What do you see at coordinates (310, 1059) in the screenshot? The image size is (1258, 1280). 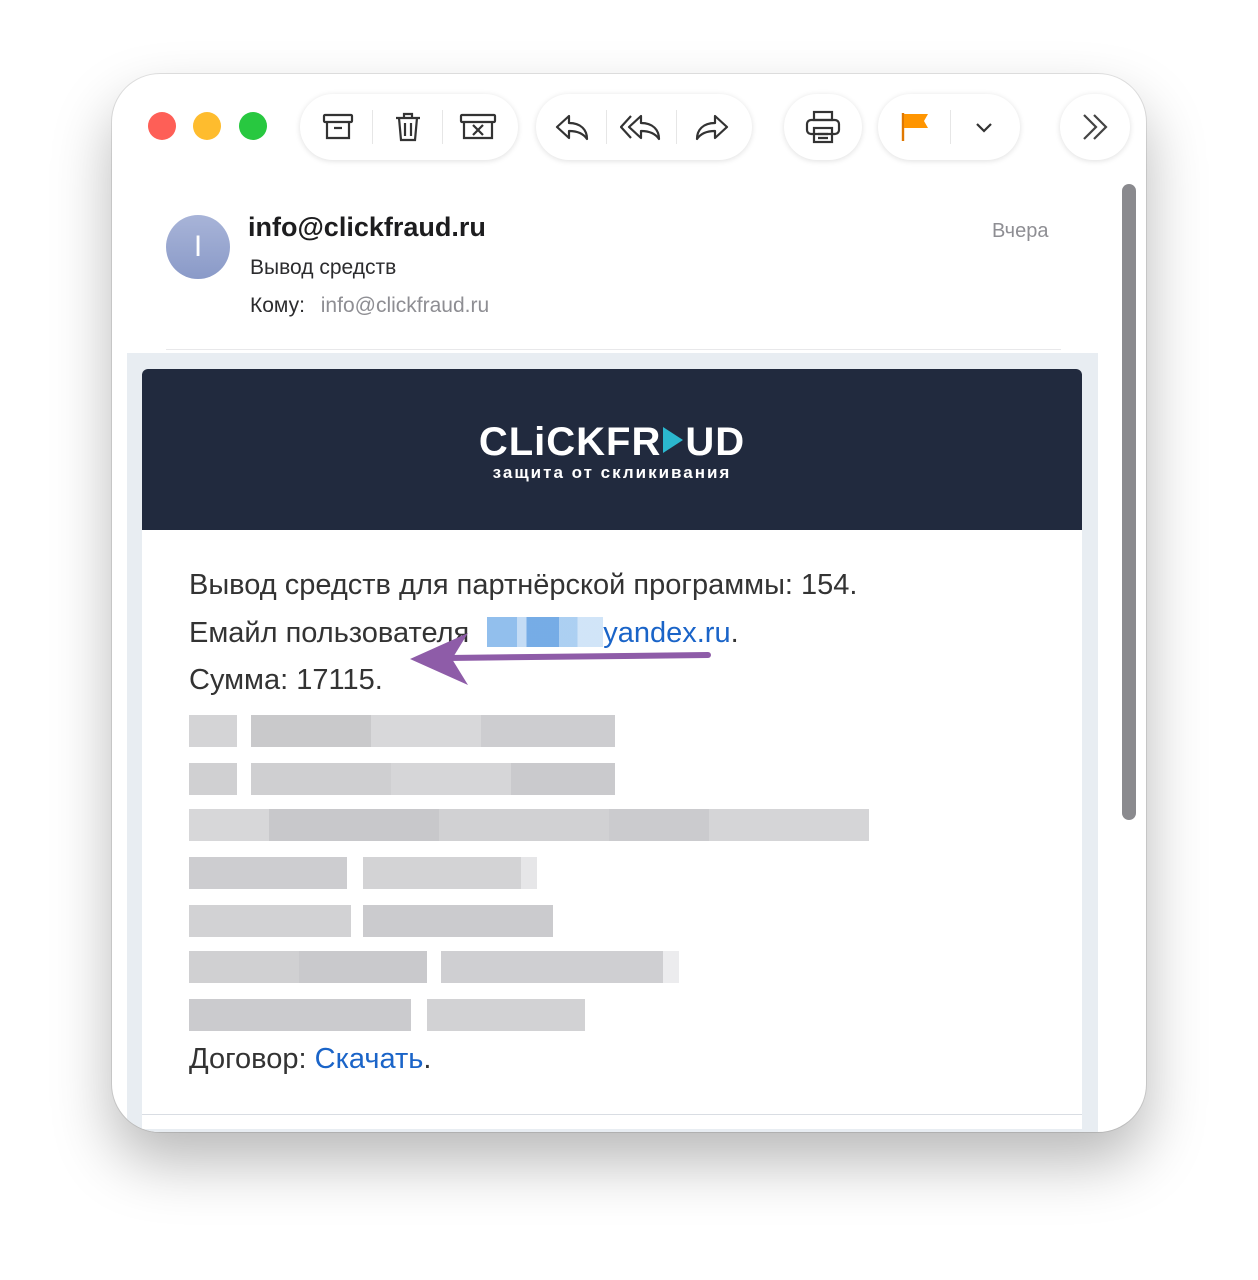 I see `contract-line: Договор: Скачать.` at bounding box center [310, 1059].